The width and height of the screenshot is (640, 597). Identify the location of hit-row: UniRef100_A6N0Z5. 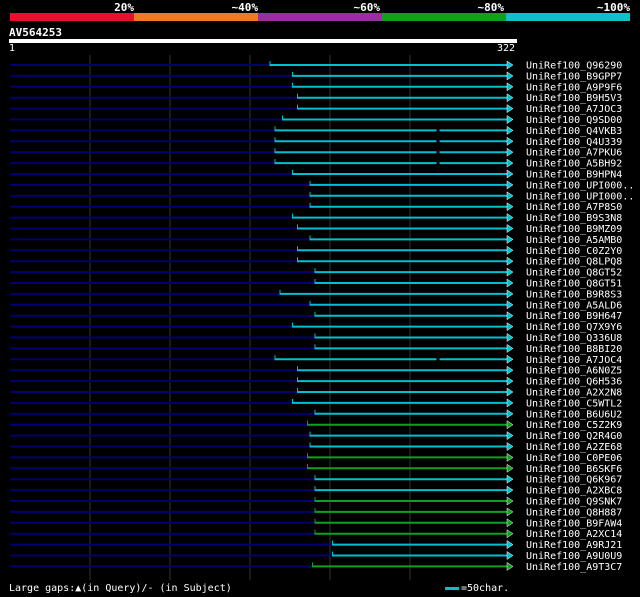
(316, 371).